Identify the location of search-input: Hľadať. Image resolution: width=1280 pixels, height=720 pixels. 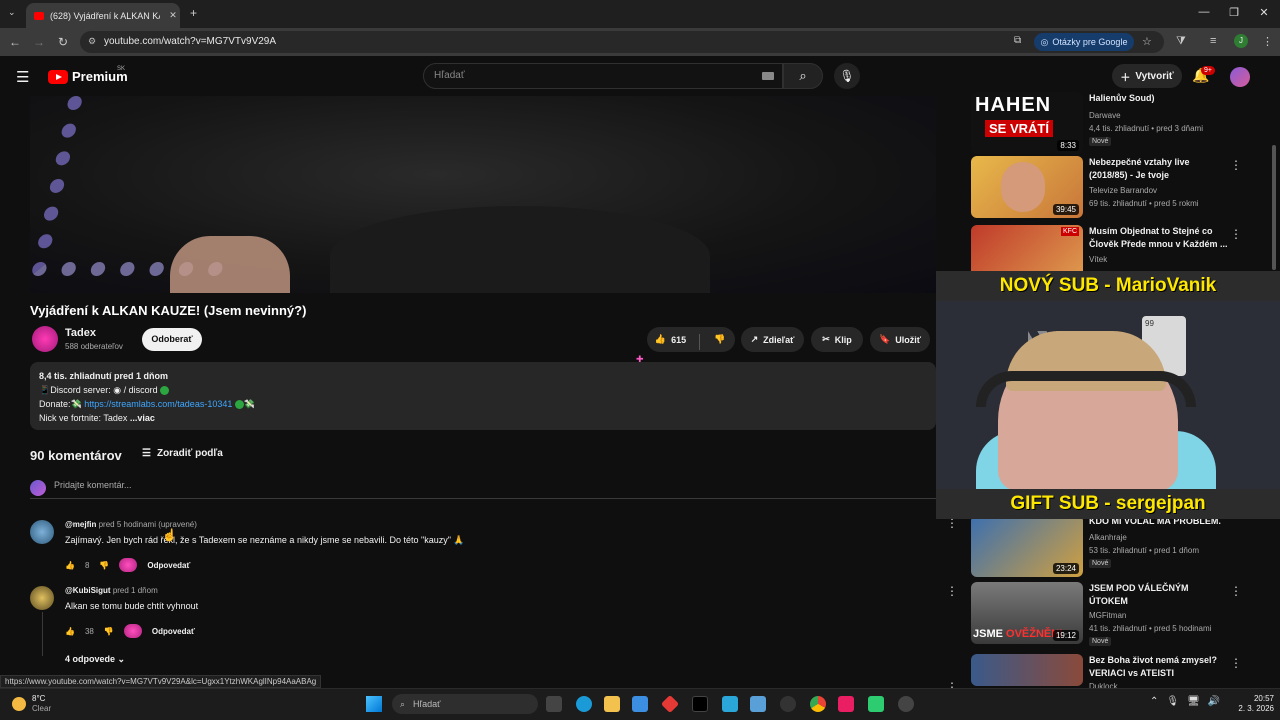
(603, 76).